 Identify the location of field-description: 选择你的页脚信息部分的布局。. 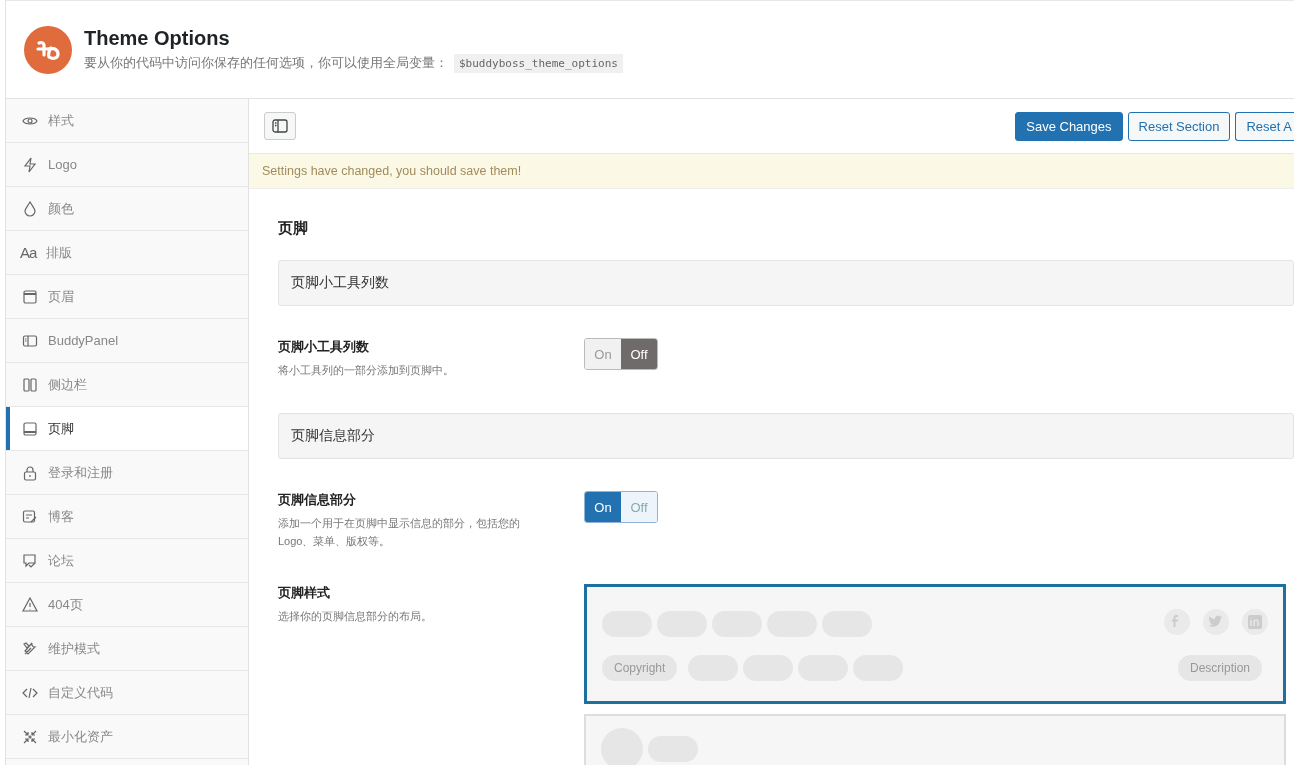
(355, 616).